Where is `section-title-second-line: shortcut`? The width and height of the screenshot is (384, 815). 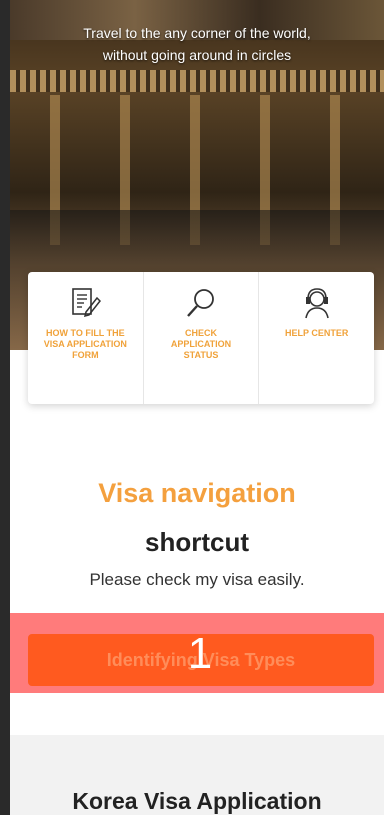
section-title-second-line: shortcut is located at coordinates (197, 542).